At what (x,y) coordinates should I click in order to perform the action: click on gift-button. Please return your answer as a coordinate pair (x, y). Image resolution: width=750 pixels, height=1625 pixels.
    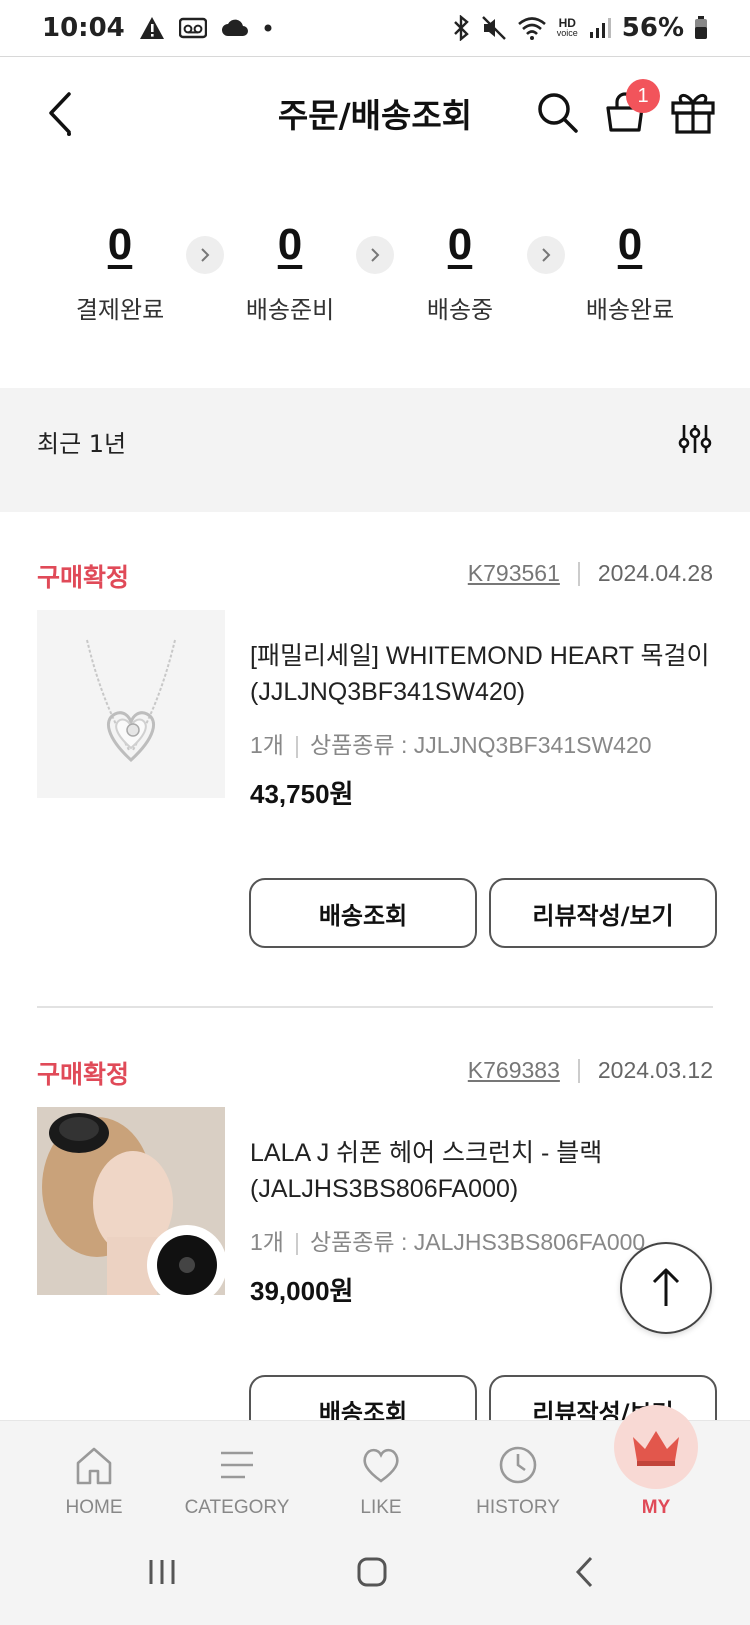
    Looking at the image, I should click on (693, 112).